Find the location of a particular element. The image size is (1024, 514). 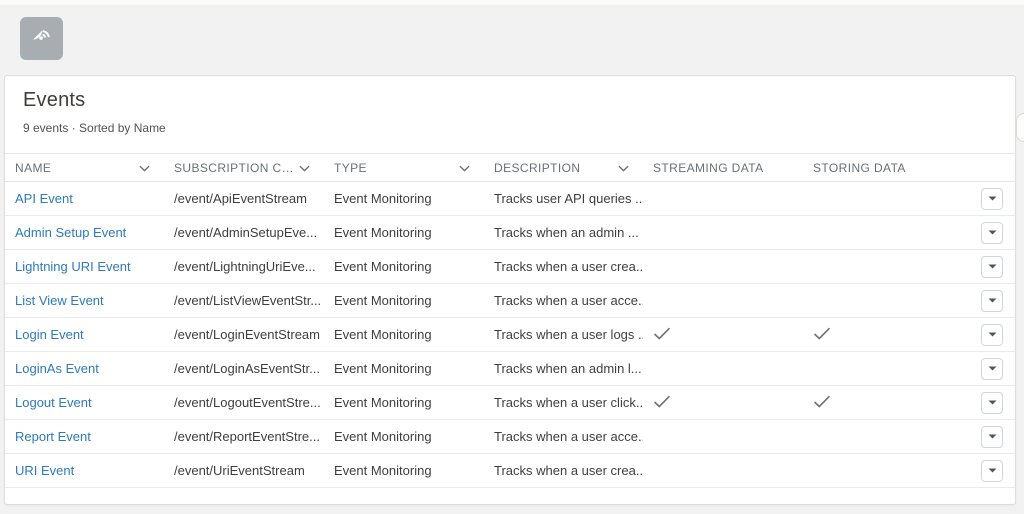

event-name-link: Lightning URI Event is located at coordinates (73, 266).